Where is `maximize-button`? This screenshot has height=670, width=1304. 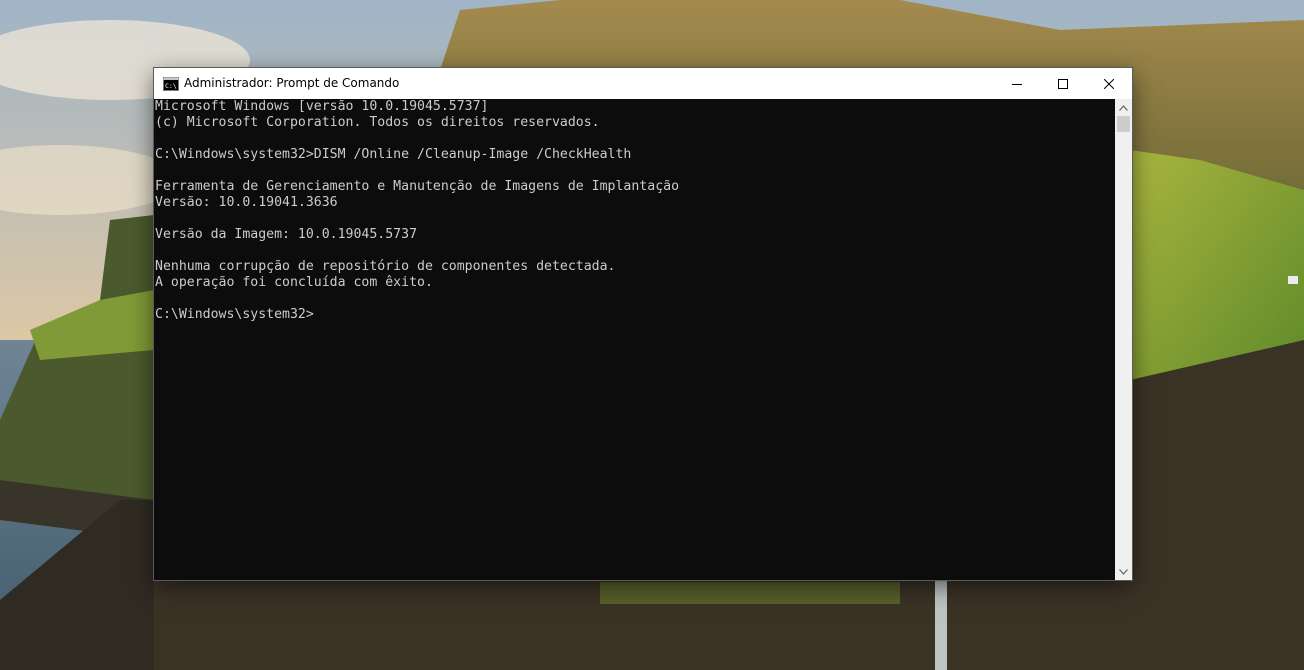 maximize-button is located at coordinates (1063, 83).